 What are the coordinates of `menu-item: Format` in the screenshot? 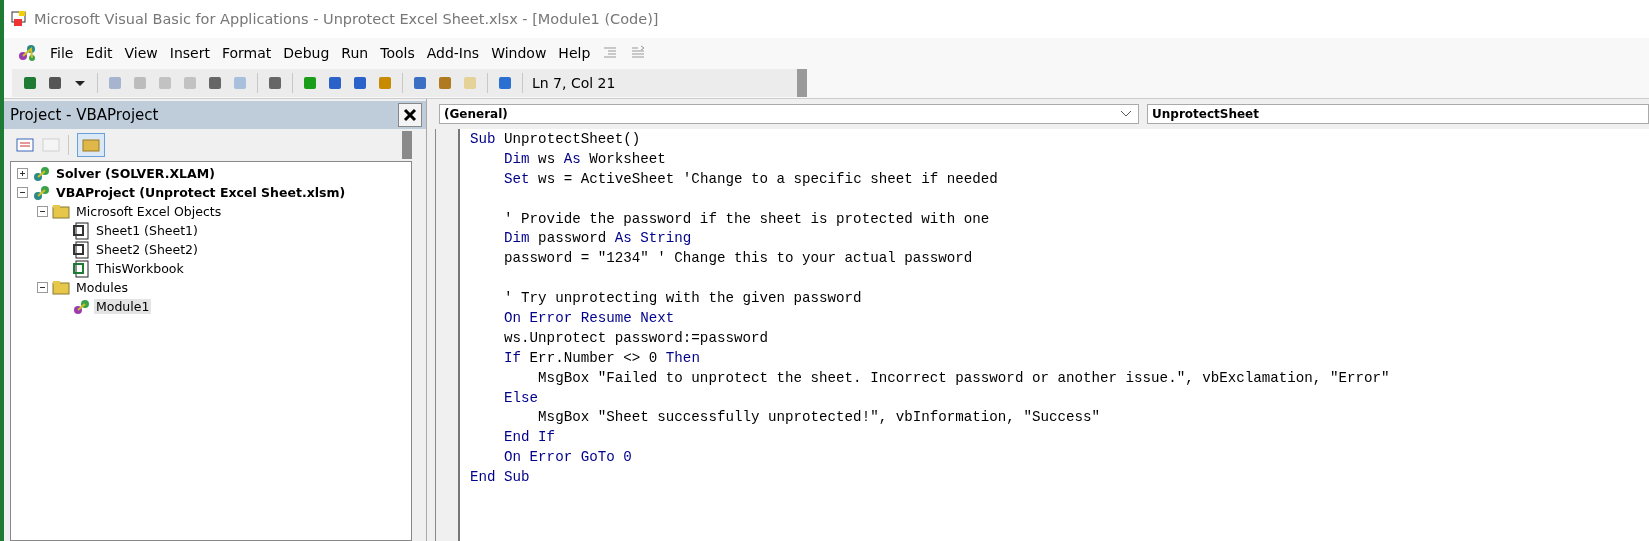 It's located at (246, 53).